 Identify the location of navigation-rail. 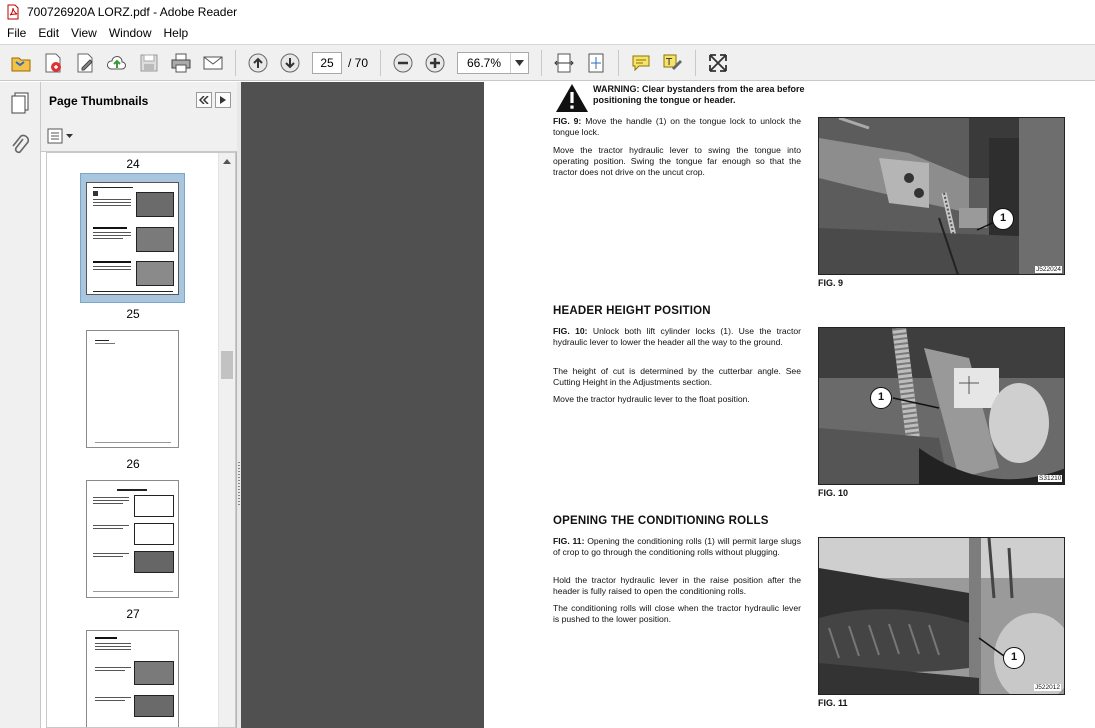
(20, 405).